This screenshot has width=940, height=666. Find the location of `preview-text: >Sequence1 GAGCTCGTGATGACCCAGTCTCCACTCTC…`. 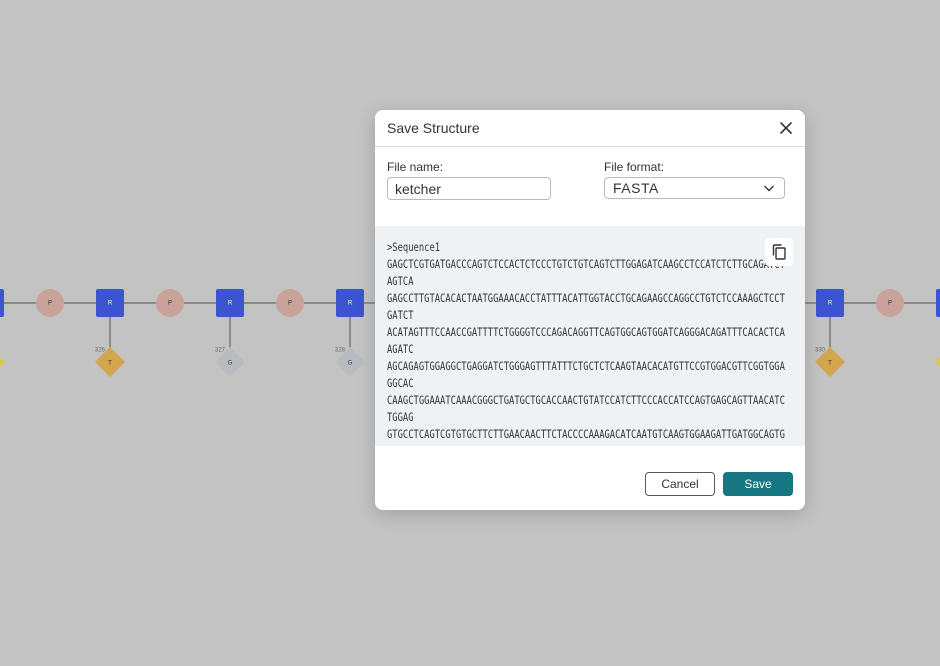

preview-text: >Sequence1 GAGCTCGTGATGACCCAGTCTCCACTCTC… is located at coordinates (586, 343).